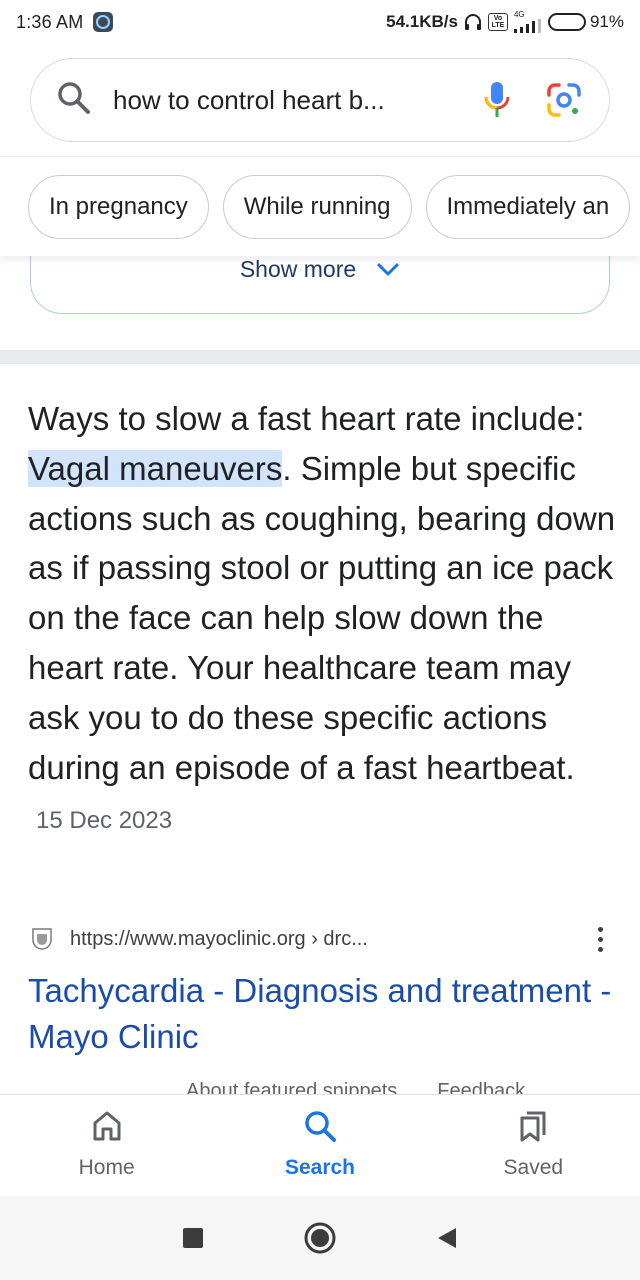  I want to click on section-divider, so click(320, 357).